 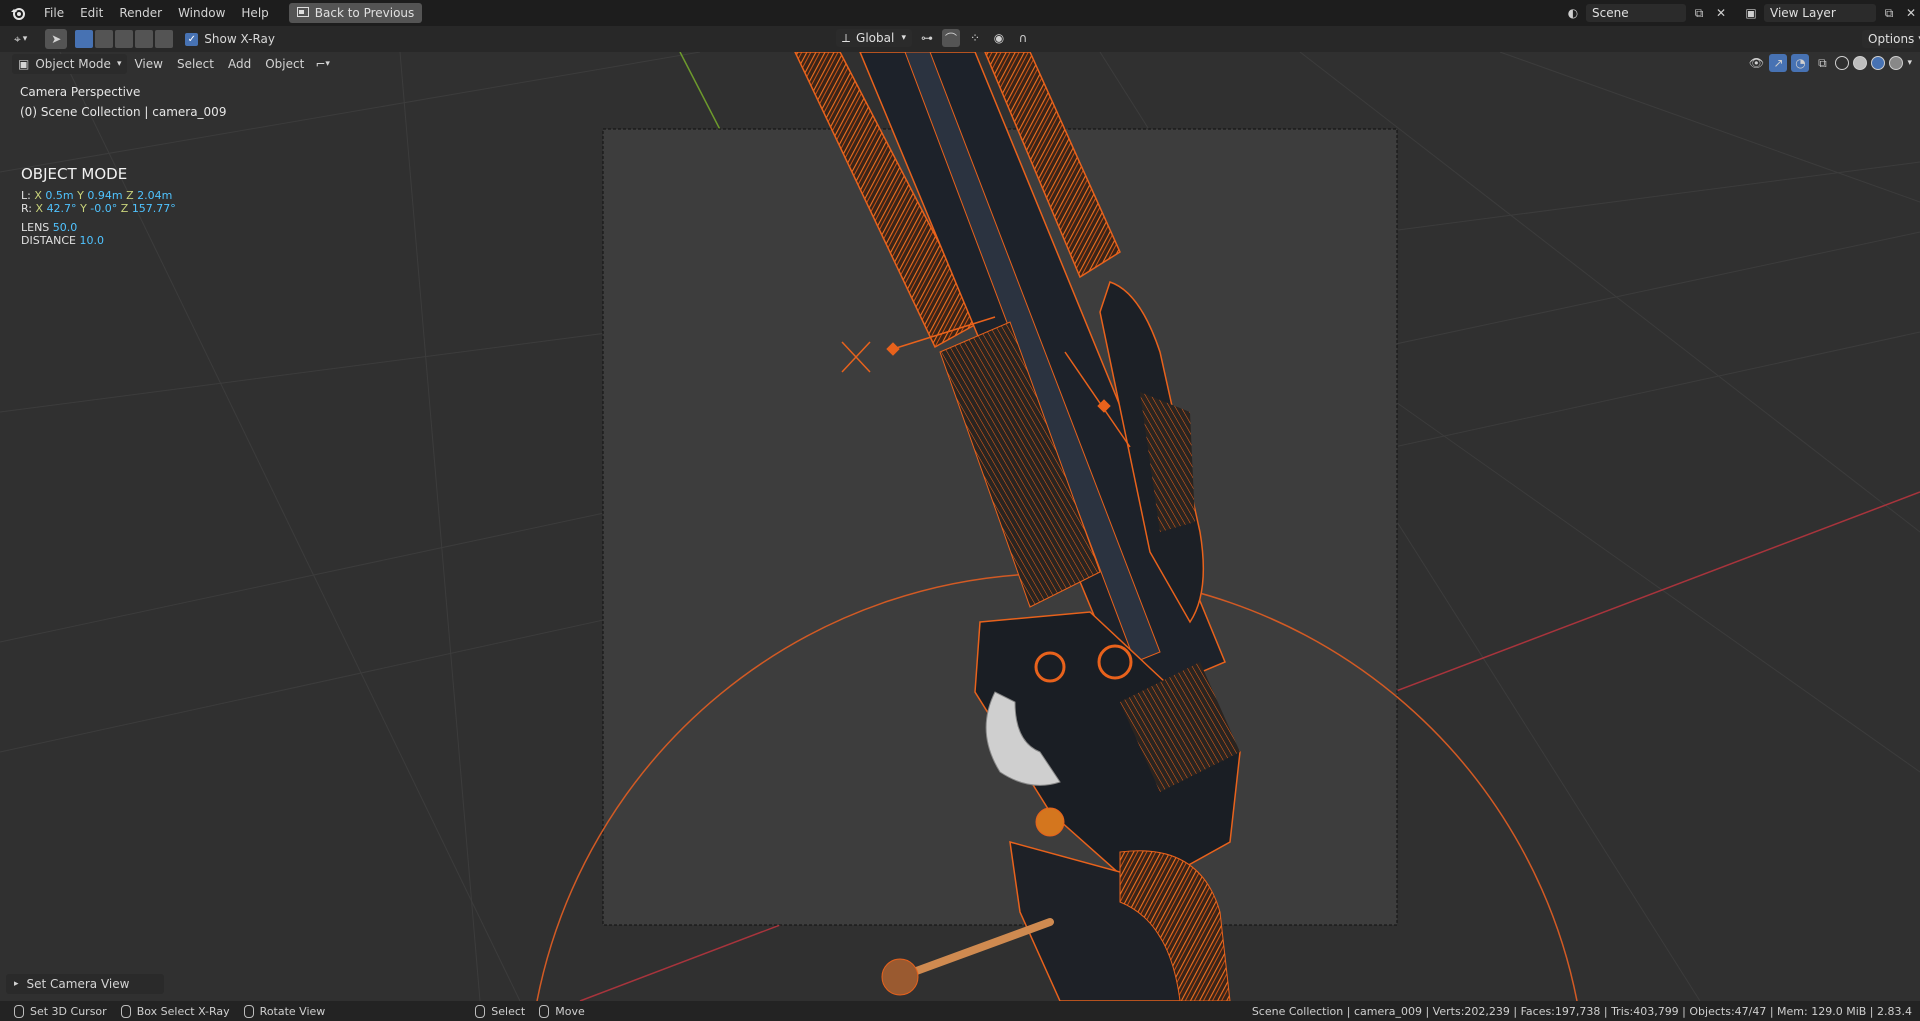 I want to click on transform-orientation-dropdown: ⟂ Global ▾, so click(x=874, y=38).